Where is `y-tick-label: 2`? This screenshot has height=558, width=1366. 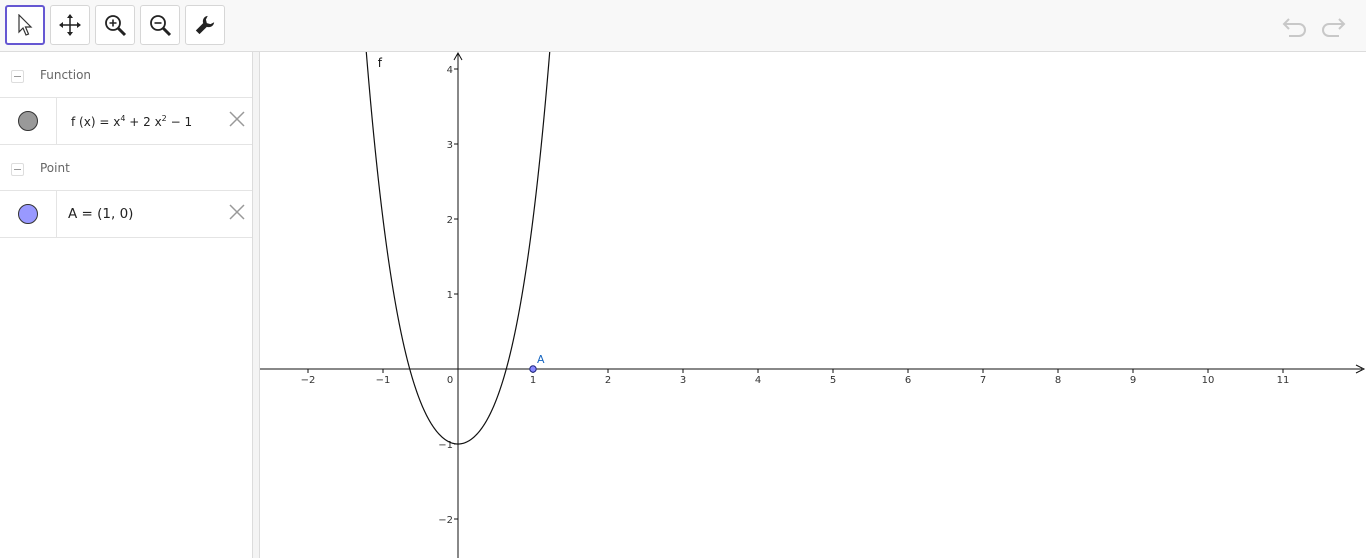
y-tick-label: 2 is located at coordinates (450, 220).